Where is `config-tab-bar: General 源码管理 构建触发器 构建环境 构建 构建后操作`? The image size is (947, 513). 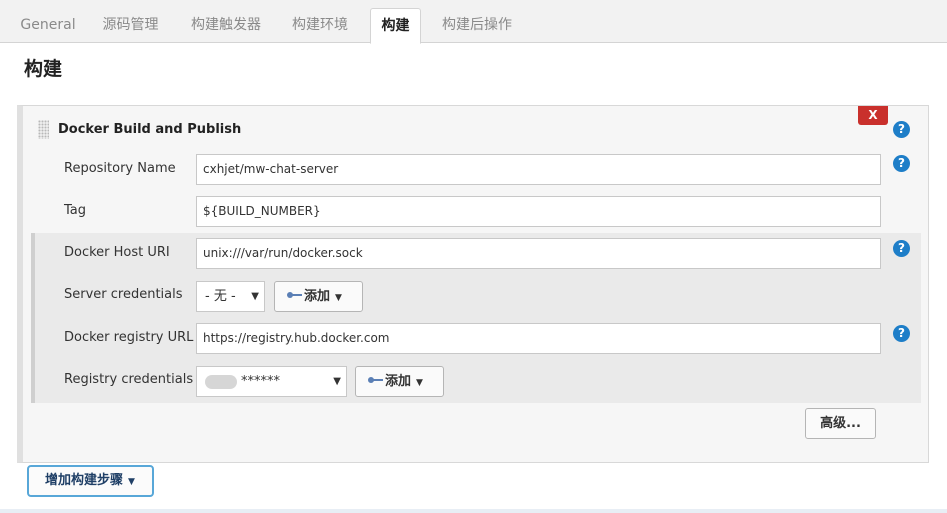 config-tab-bar: General 源码管理 构建触发器 构建环境 构建 构建后操作 is located at coordinates (473, 22).